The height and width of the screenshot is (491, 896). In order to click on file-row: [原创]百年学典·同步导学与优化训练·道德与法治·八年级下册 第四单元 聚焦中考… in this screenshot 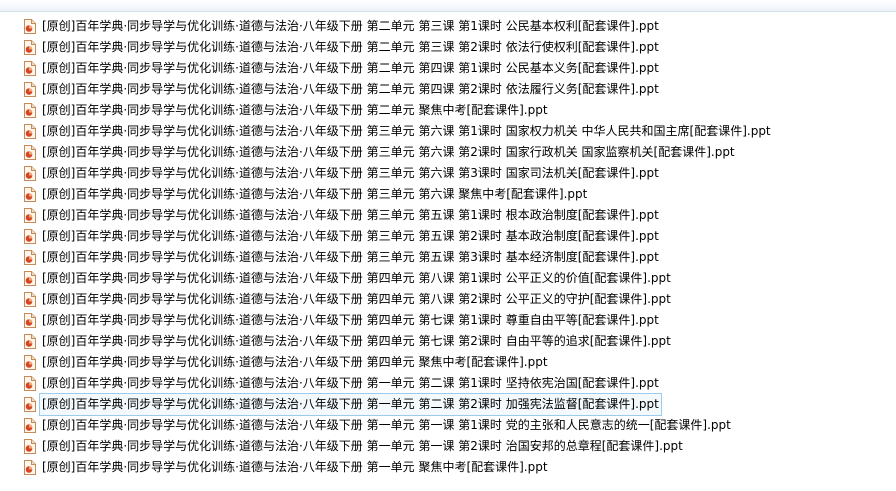, I will do `click(448, 362)`.